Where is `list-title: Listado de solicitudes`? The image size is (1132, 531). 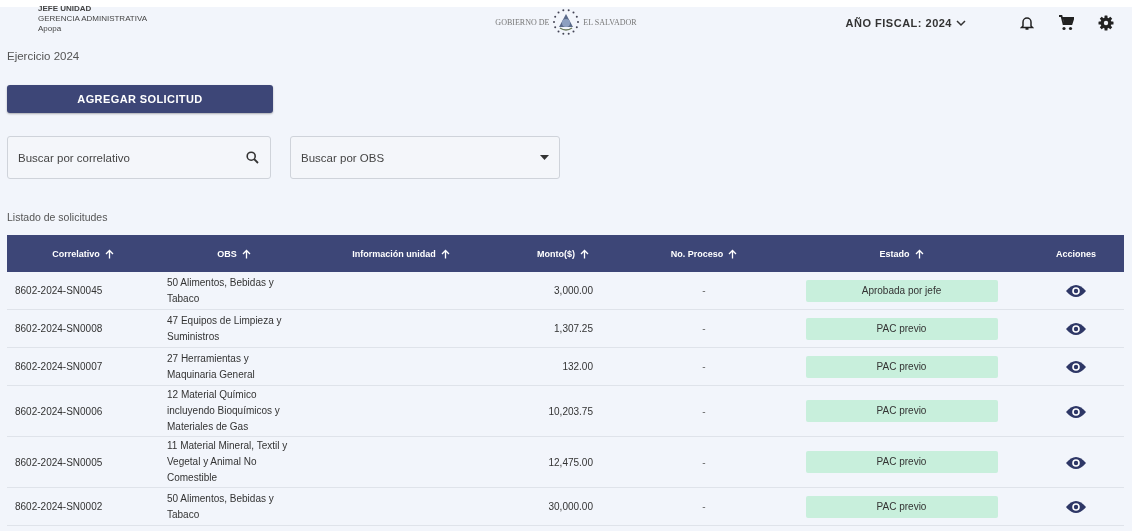 list-title: Listado de solicitudes is located at coordinates (58, 217).